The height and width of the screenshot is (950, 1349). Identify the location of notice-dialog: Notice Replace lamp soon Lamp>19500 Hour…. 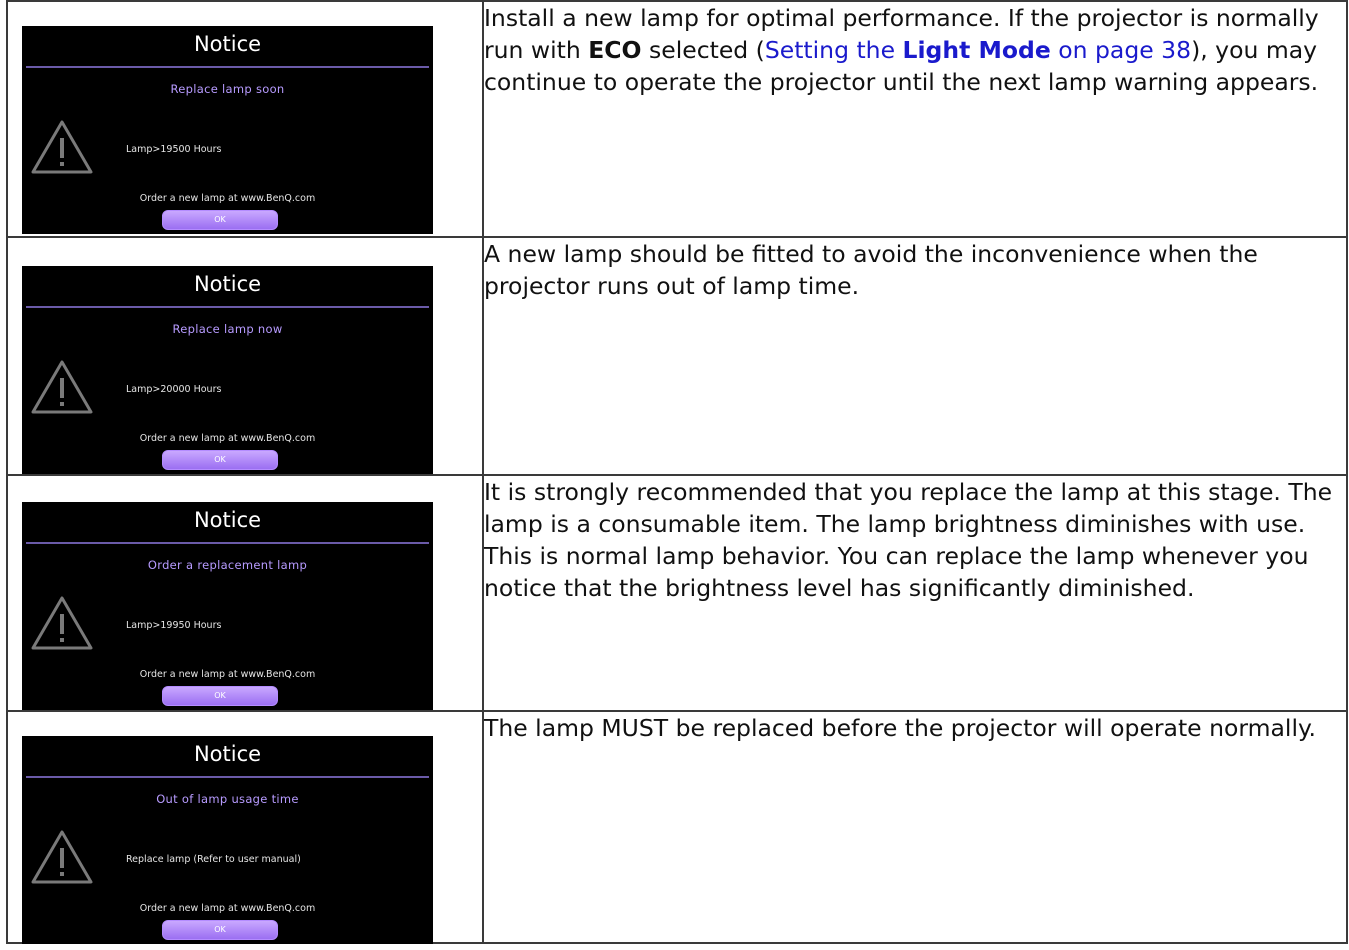
(227, 130).